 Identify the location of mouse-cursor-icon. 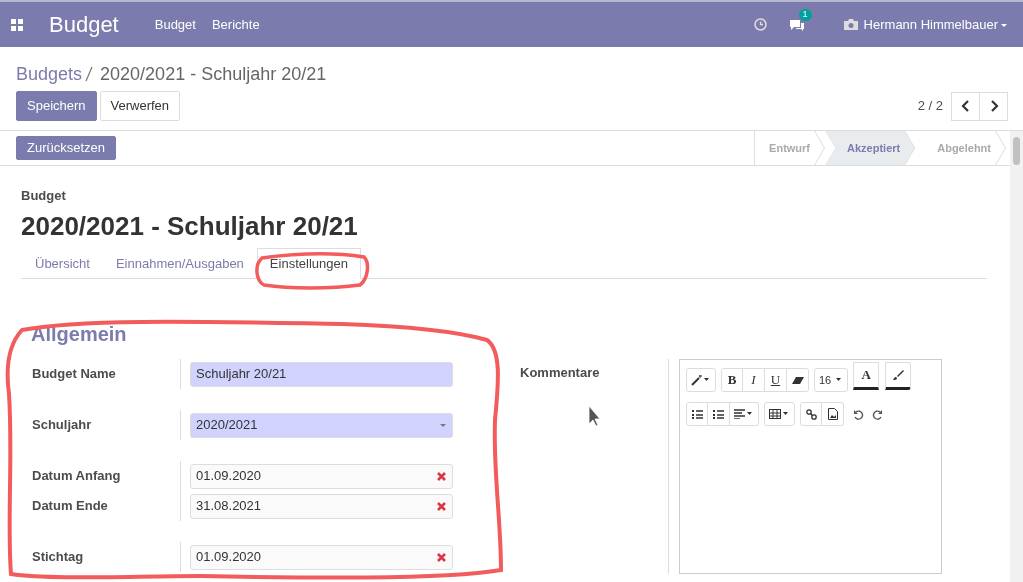
(594, 416).